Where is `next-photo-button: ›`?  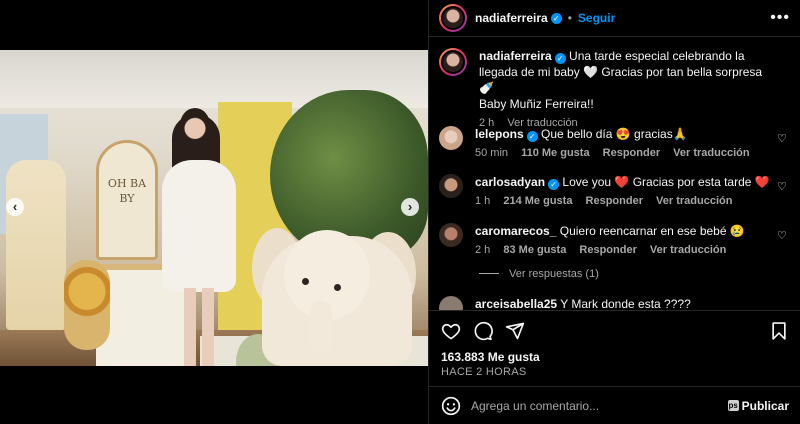 next-photo-button: › is located at coordinates (410, 207).